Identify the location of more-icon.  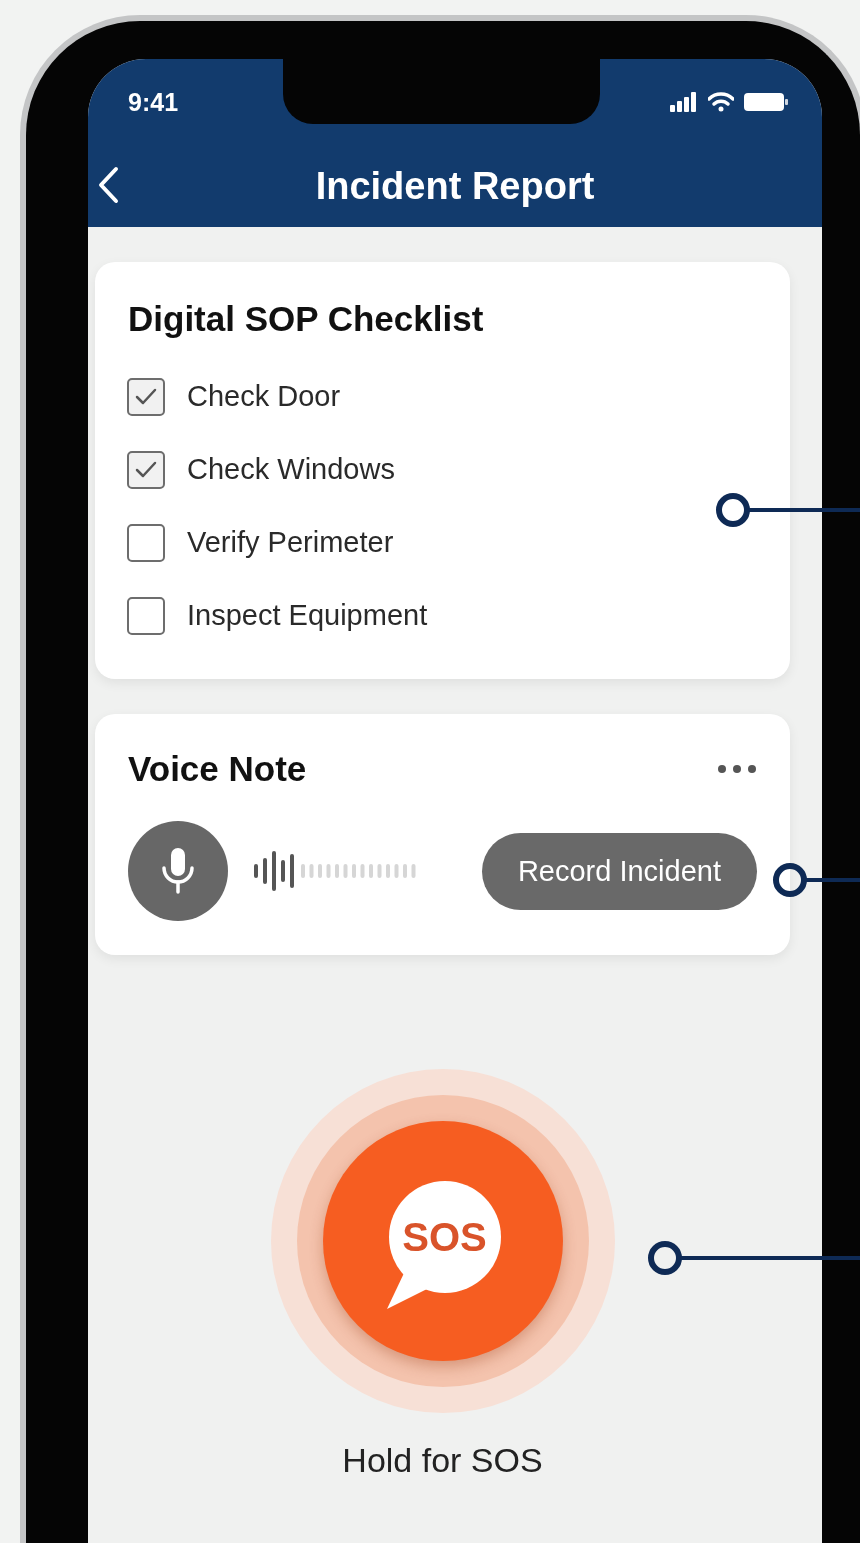
(737, 769).